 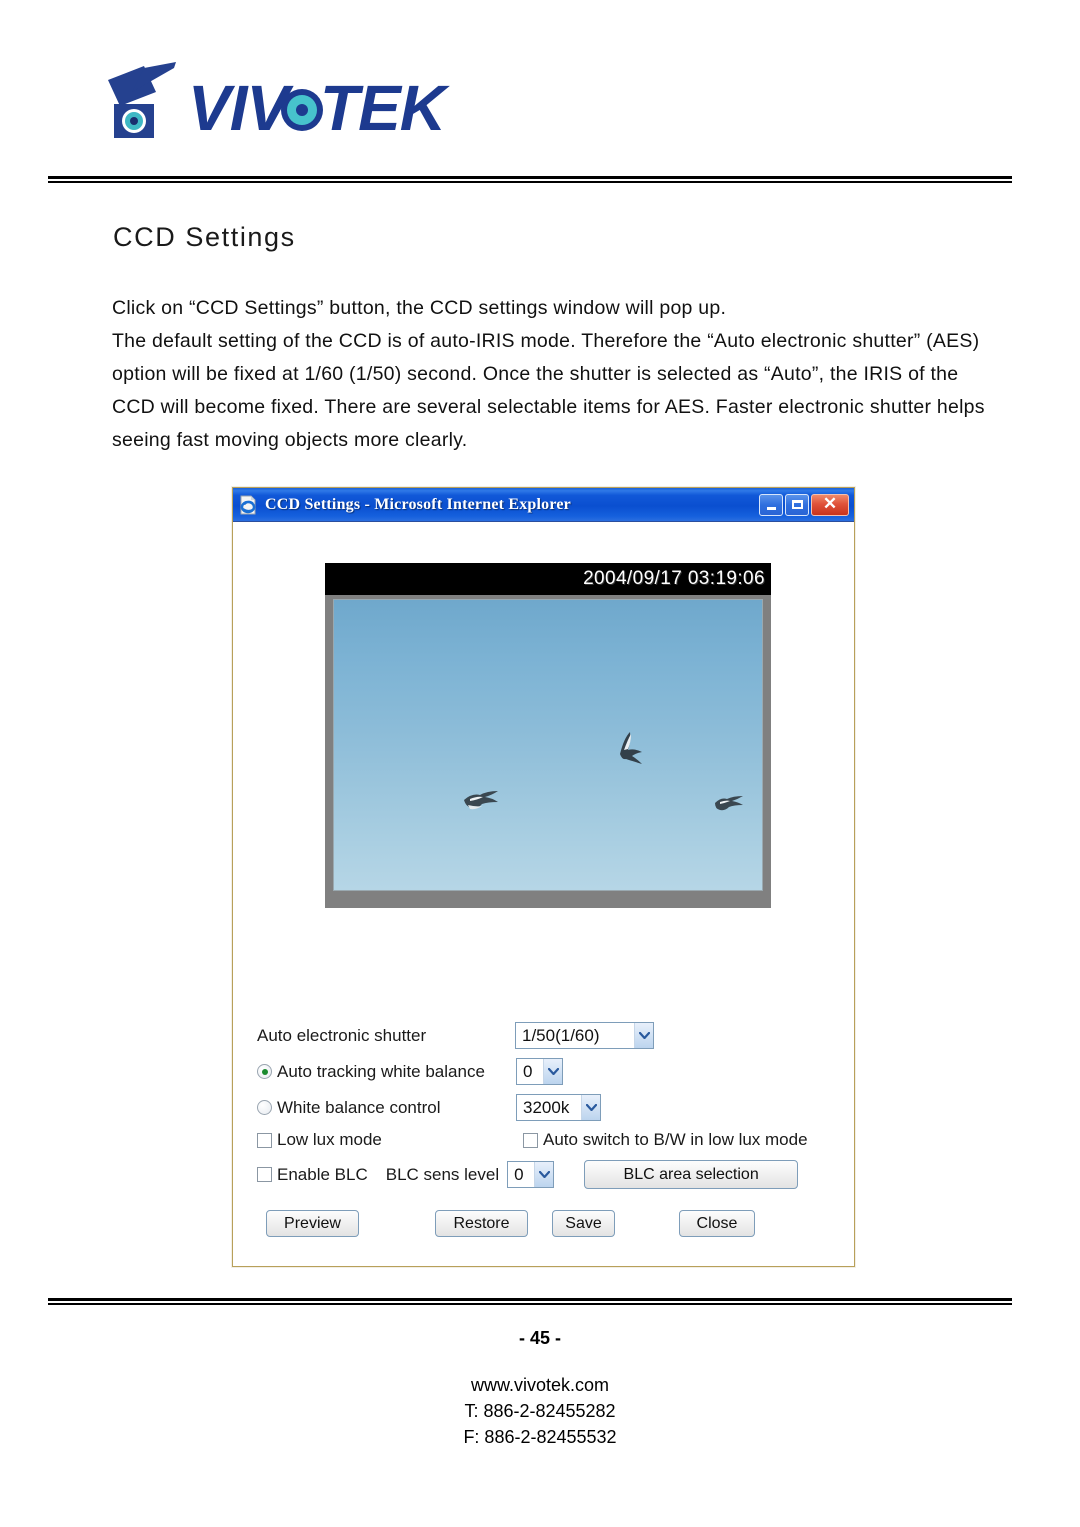 I want to click on close-dialog-button: Close, so click(x=717, y=1223).